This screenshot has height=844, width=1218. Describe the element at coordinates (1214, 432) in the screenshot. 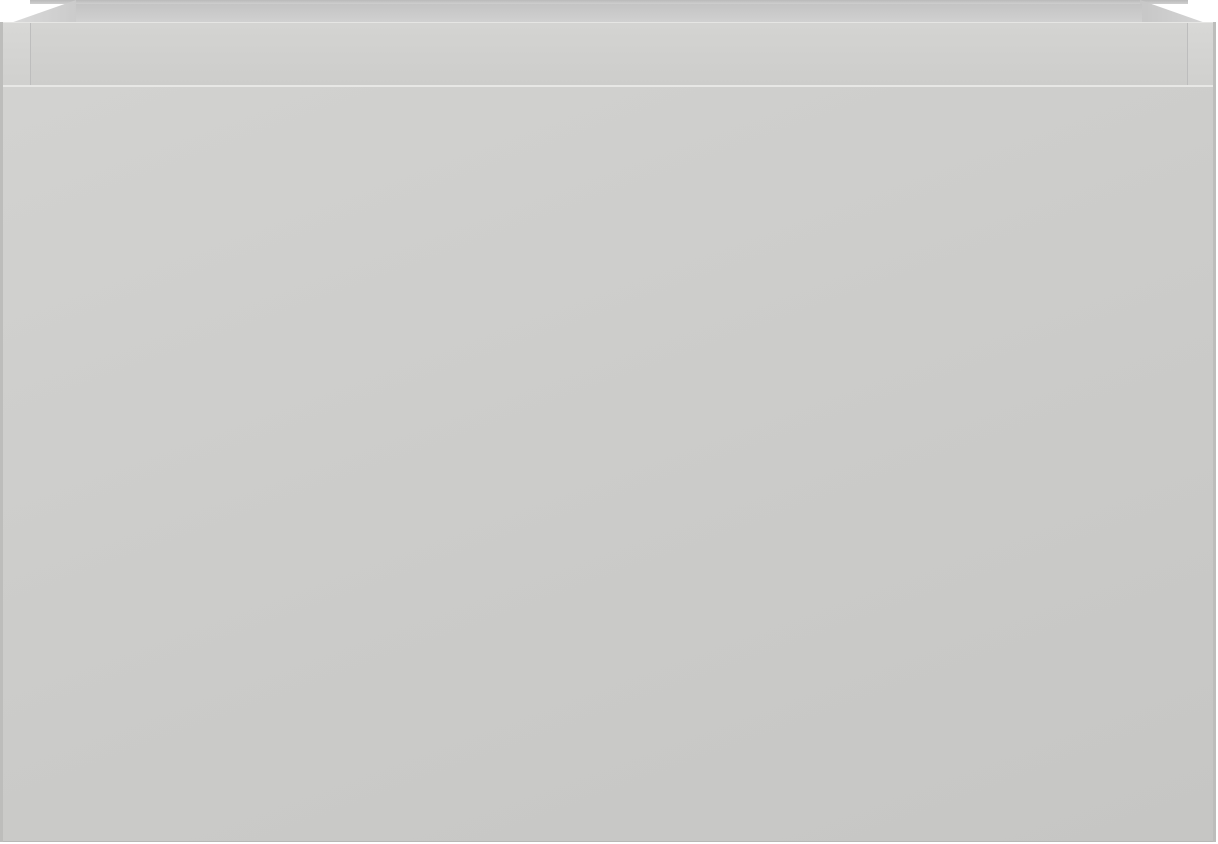

I see `box-right-edge` at that location.